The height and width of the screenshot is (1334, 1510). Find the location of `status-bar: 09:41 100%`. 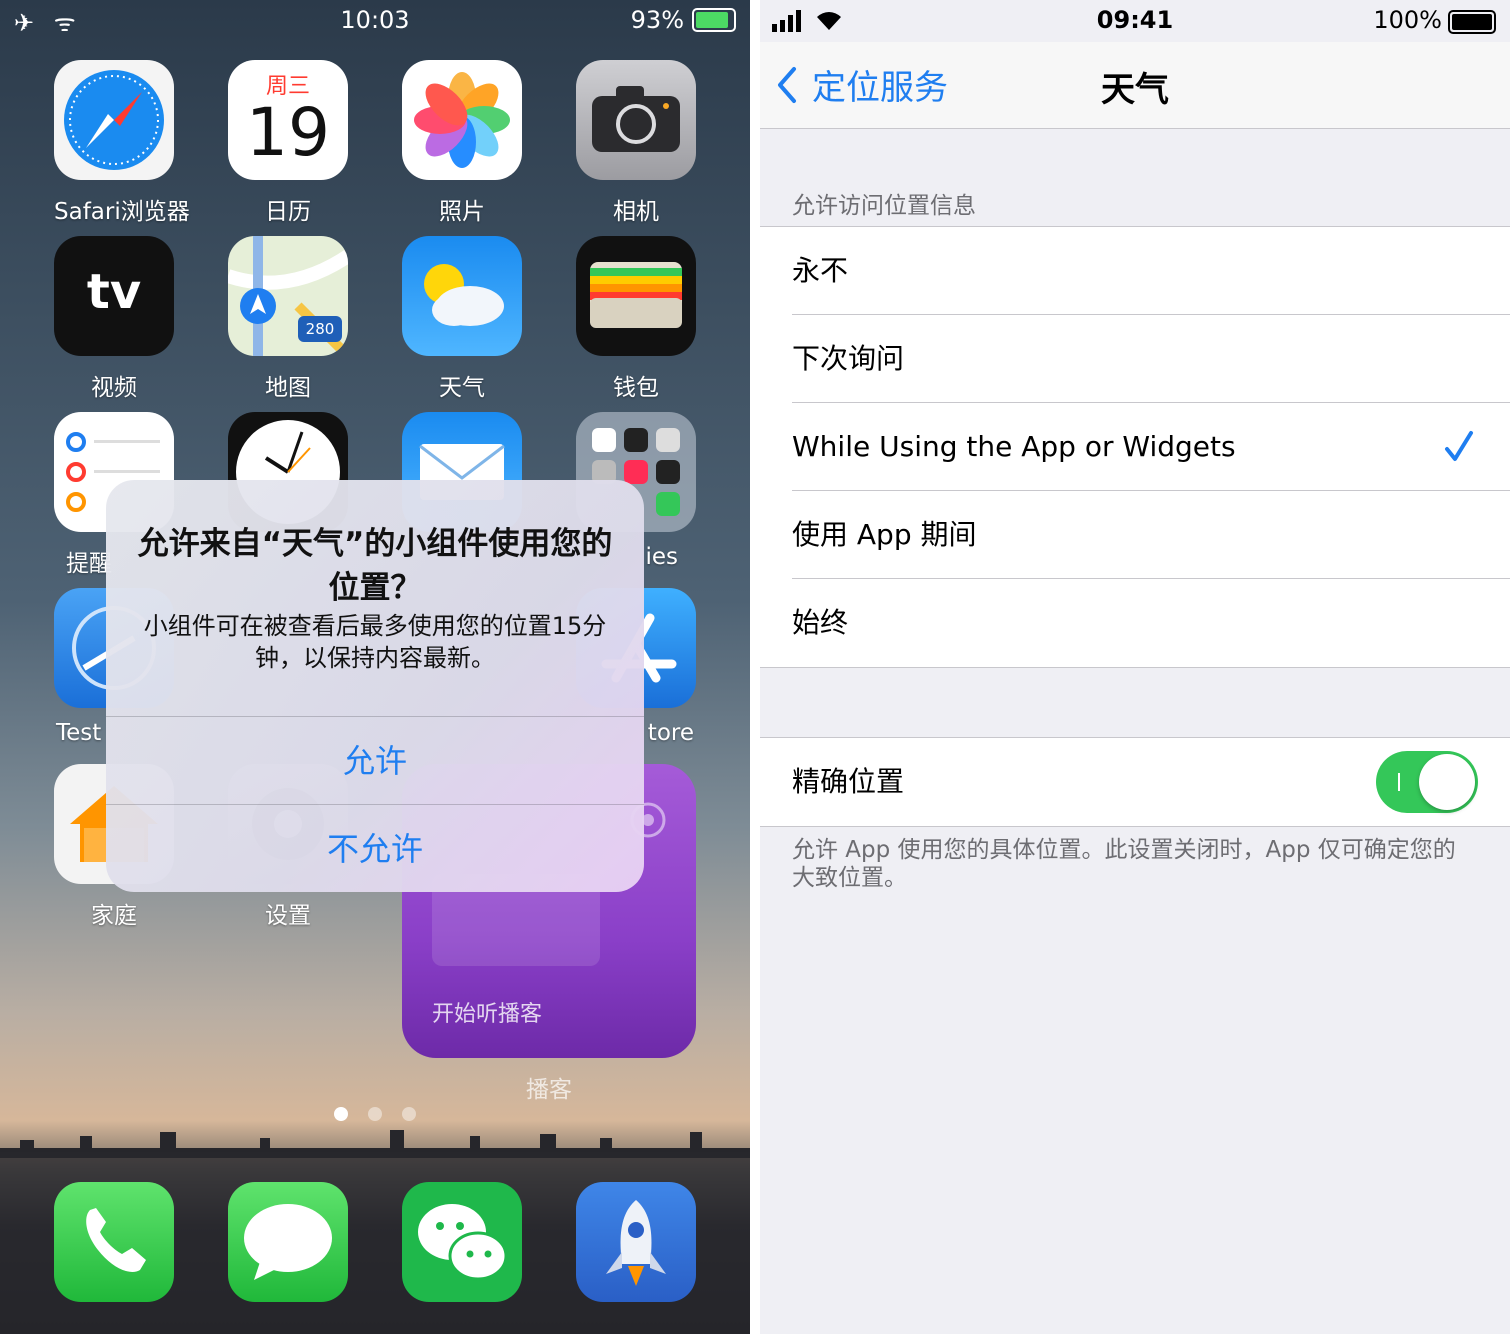

status-bar: 09:41 100% is located at coordinates (1135, 21).